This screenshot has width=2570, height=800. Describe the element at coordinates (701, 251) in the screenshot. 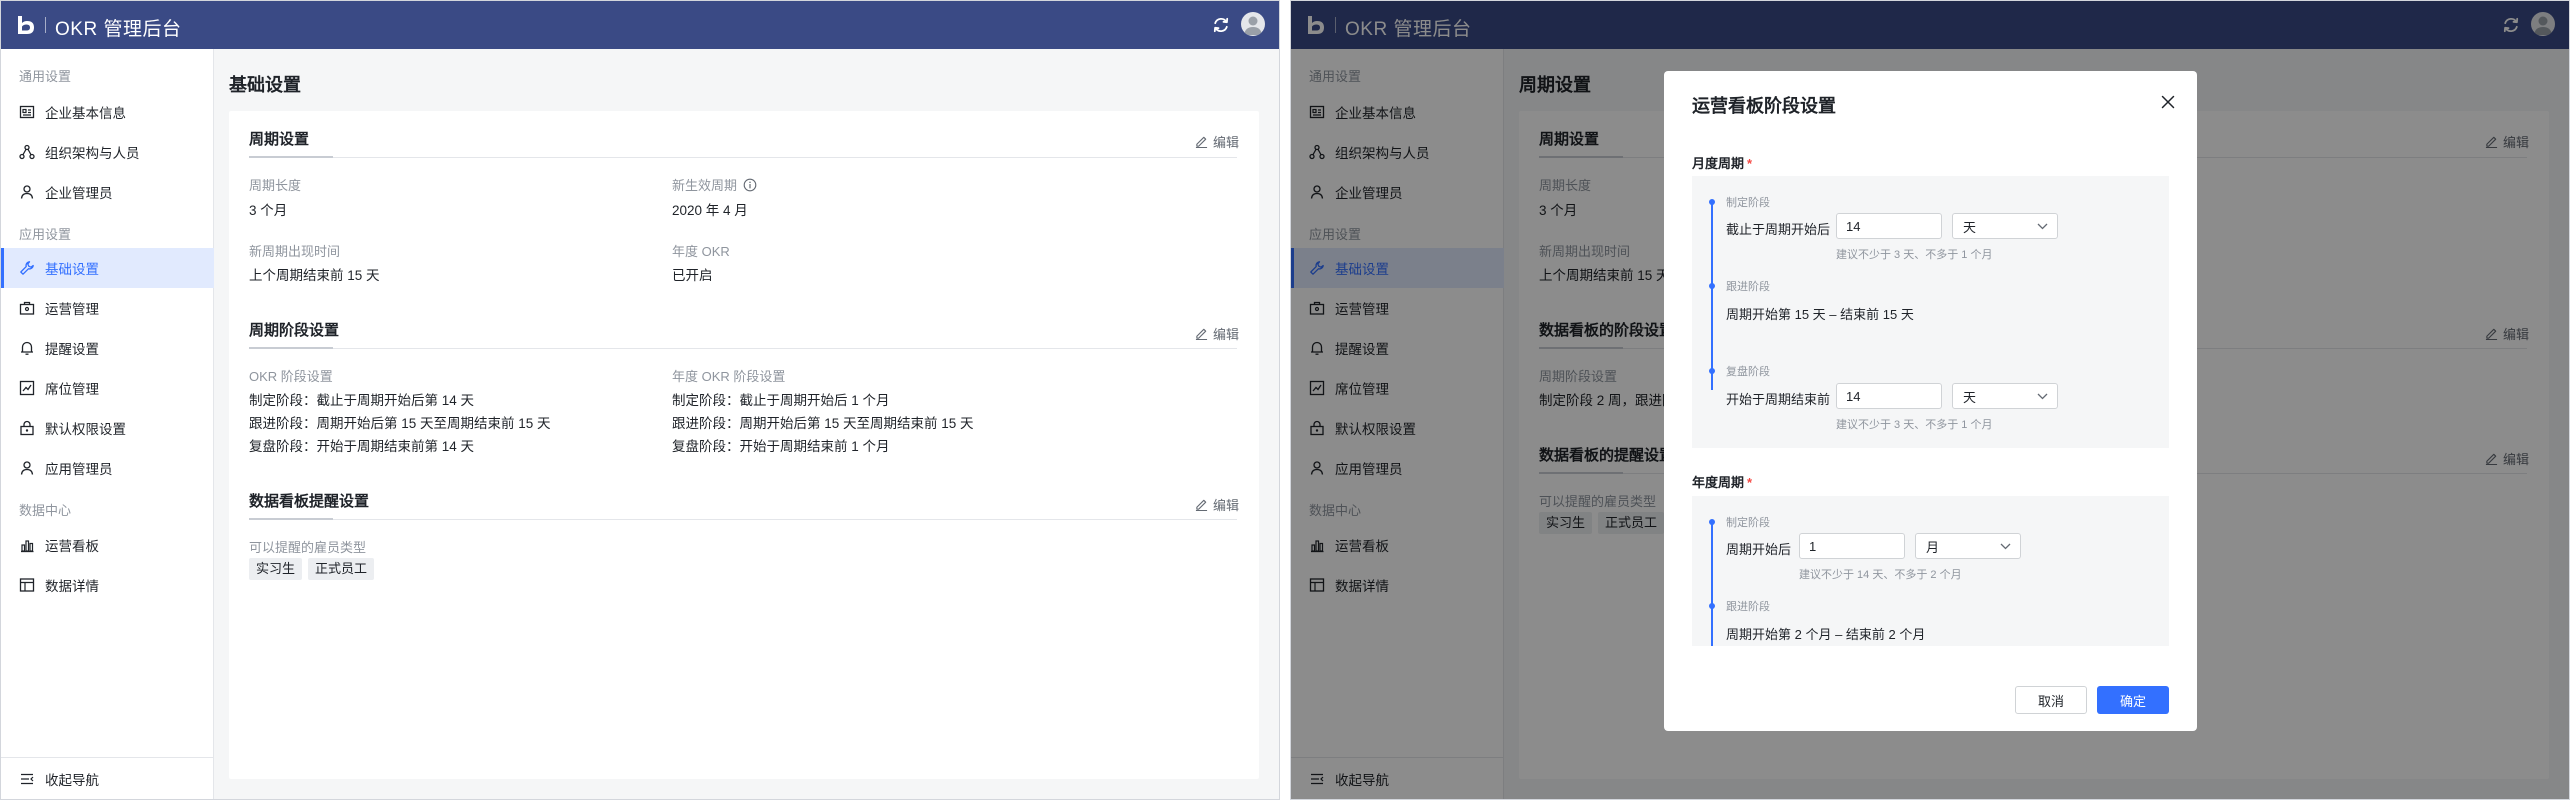

I see `annual-okr-label: 年度 OKR` at that location.